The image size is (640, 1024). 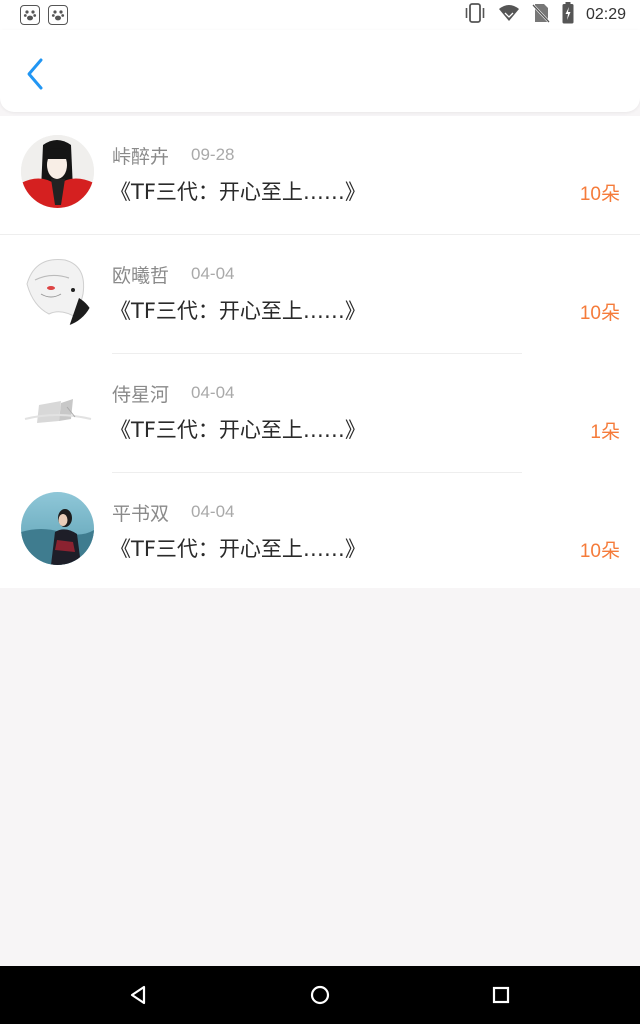 I want to click on chevron-left-icon, so click(x=35, y=76).